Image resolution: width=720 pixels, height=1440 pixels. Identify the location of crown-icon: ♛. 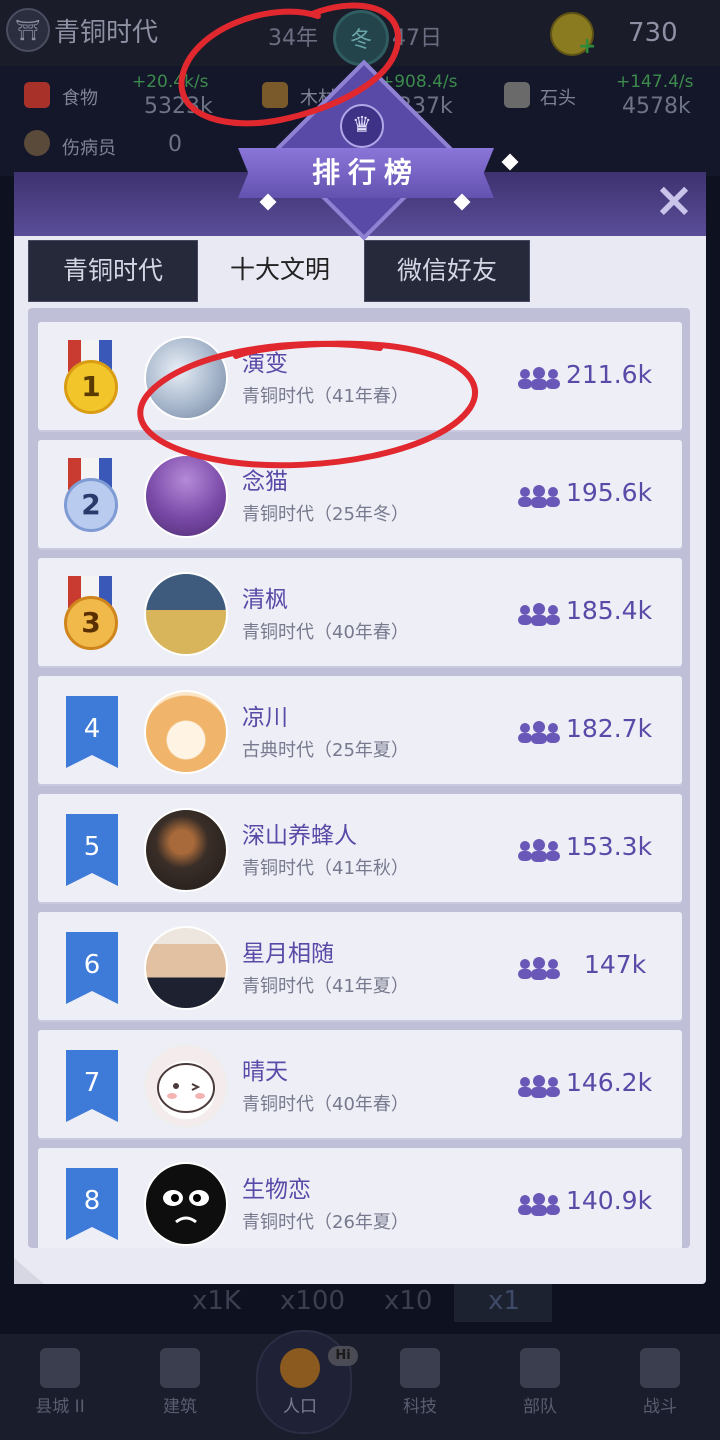
(362, 126).